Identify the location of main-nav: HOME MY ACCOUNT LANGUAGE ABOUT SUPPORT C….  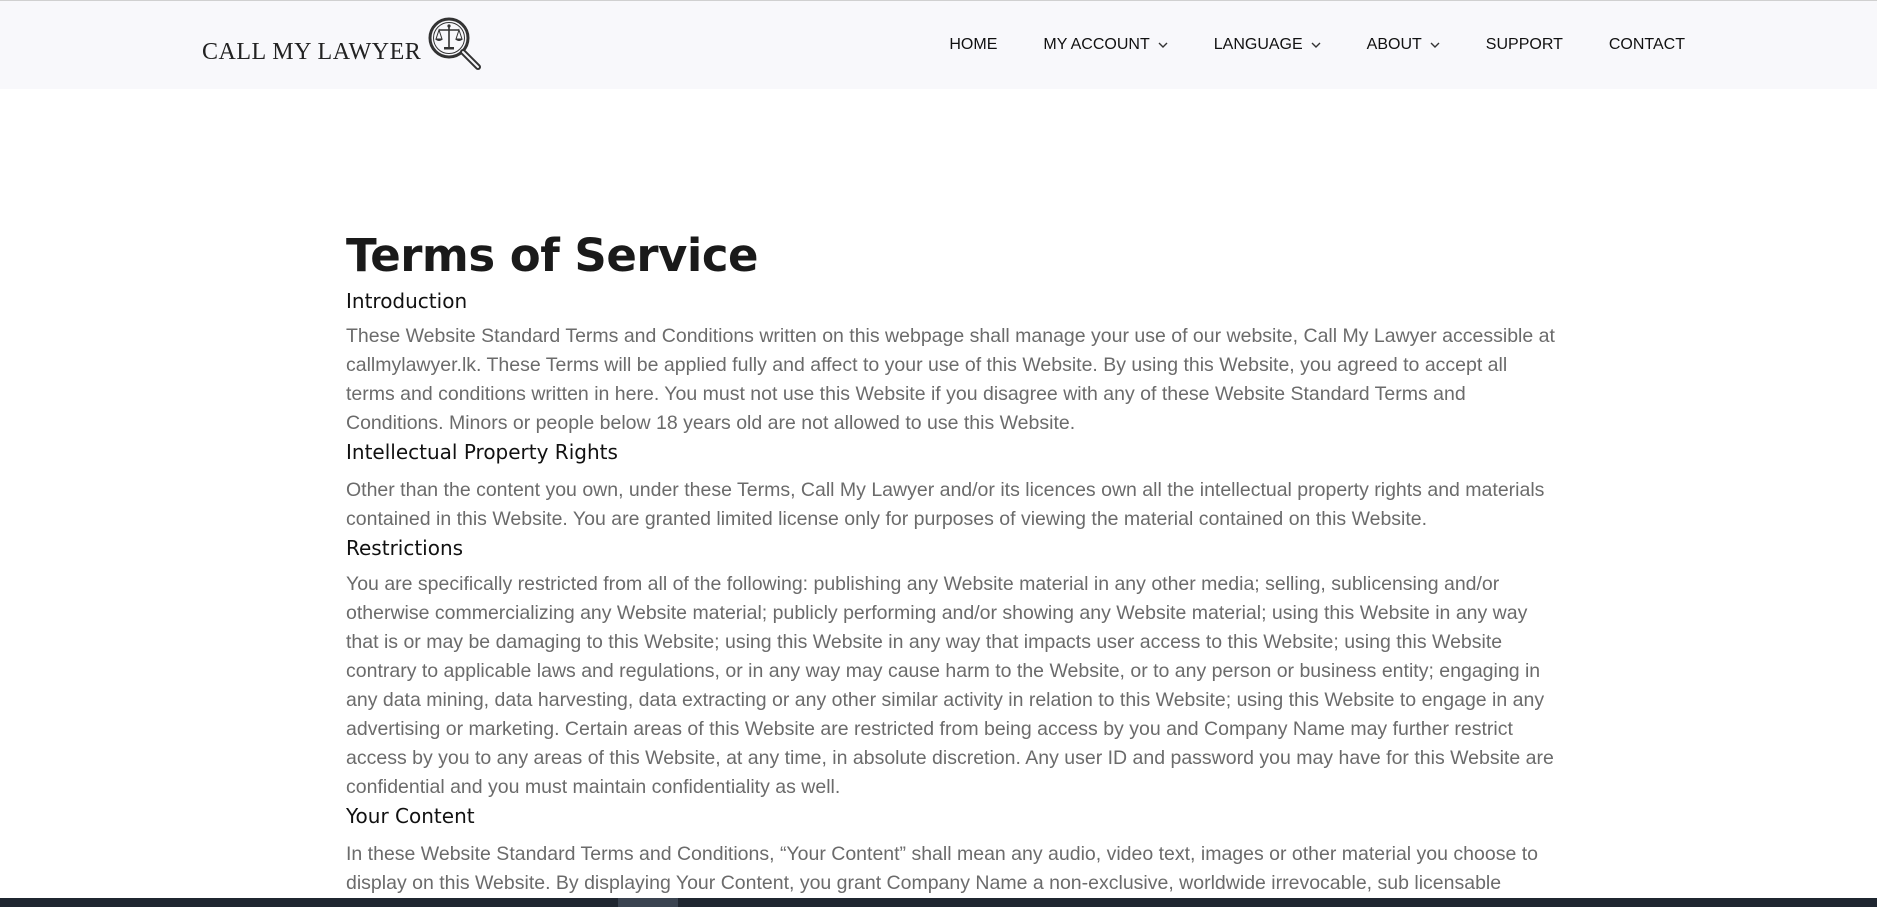
(1317, 45).